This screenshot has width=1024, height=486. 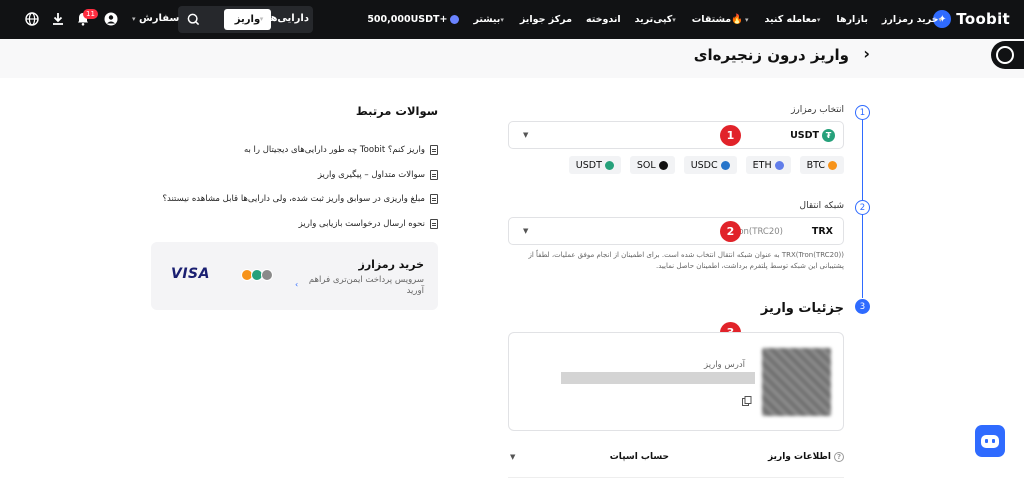 I want to click on buy-crypto-coin-icons, so click(x=257, y=275).